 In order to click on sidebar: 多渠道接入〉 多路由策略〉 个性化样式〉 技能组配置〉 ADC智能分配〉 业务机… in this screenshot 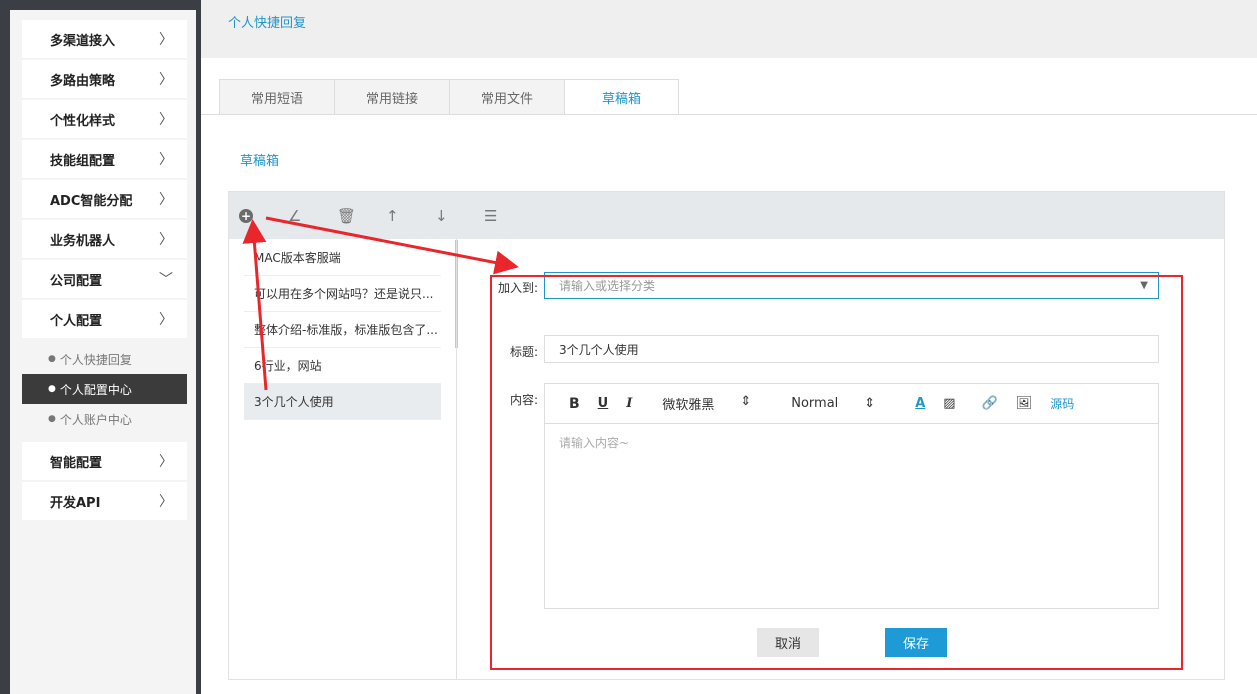, I will do `click(103, 352)`.